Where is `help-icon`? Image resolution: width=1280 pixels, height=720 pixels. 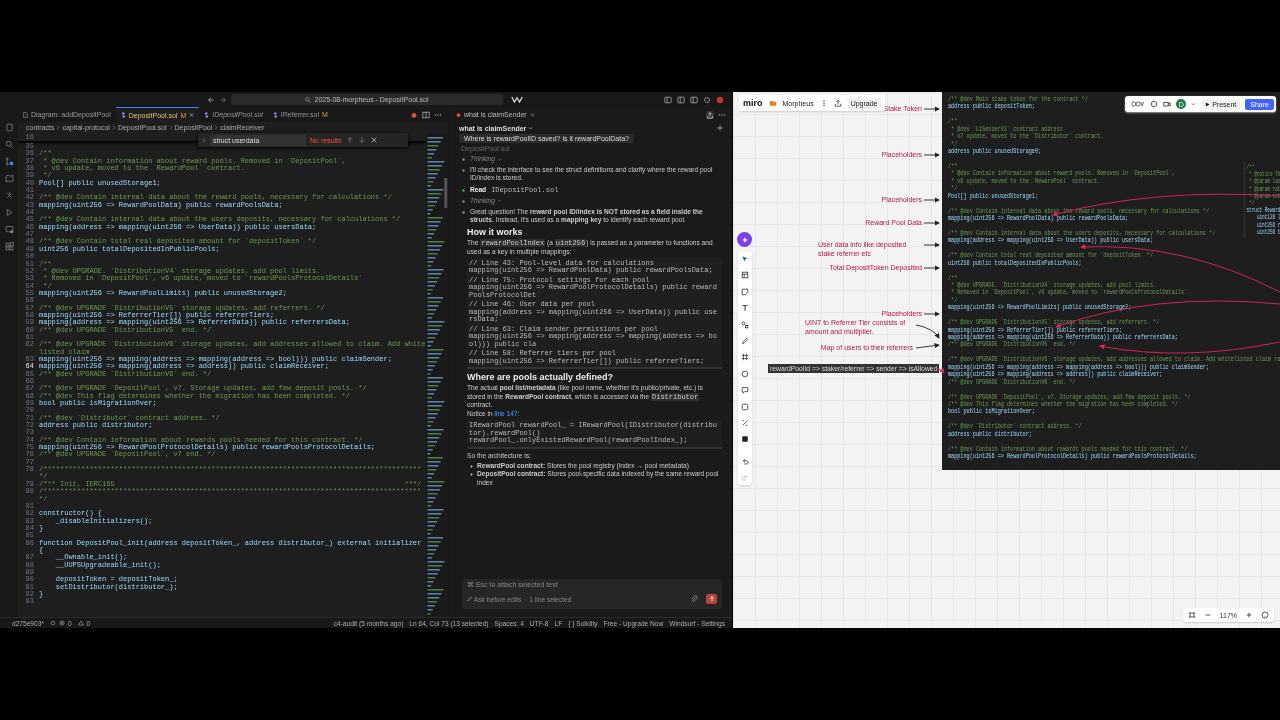
help-icon is located at coordinates (1265, 615).